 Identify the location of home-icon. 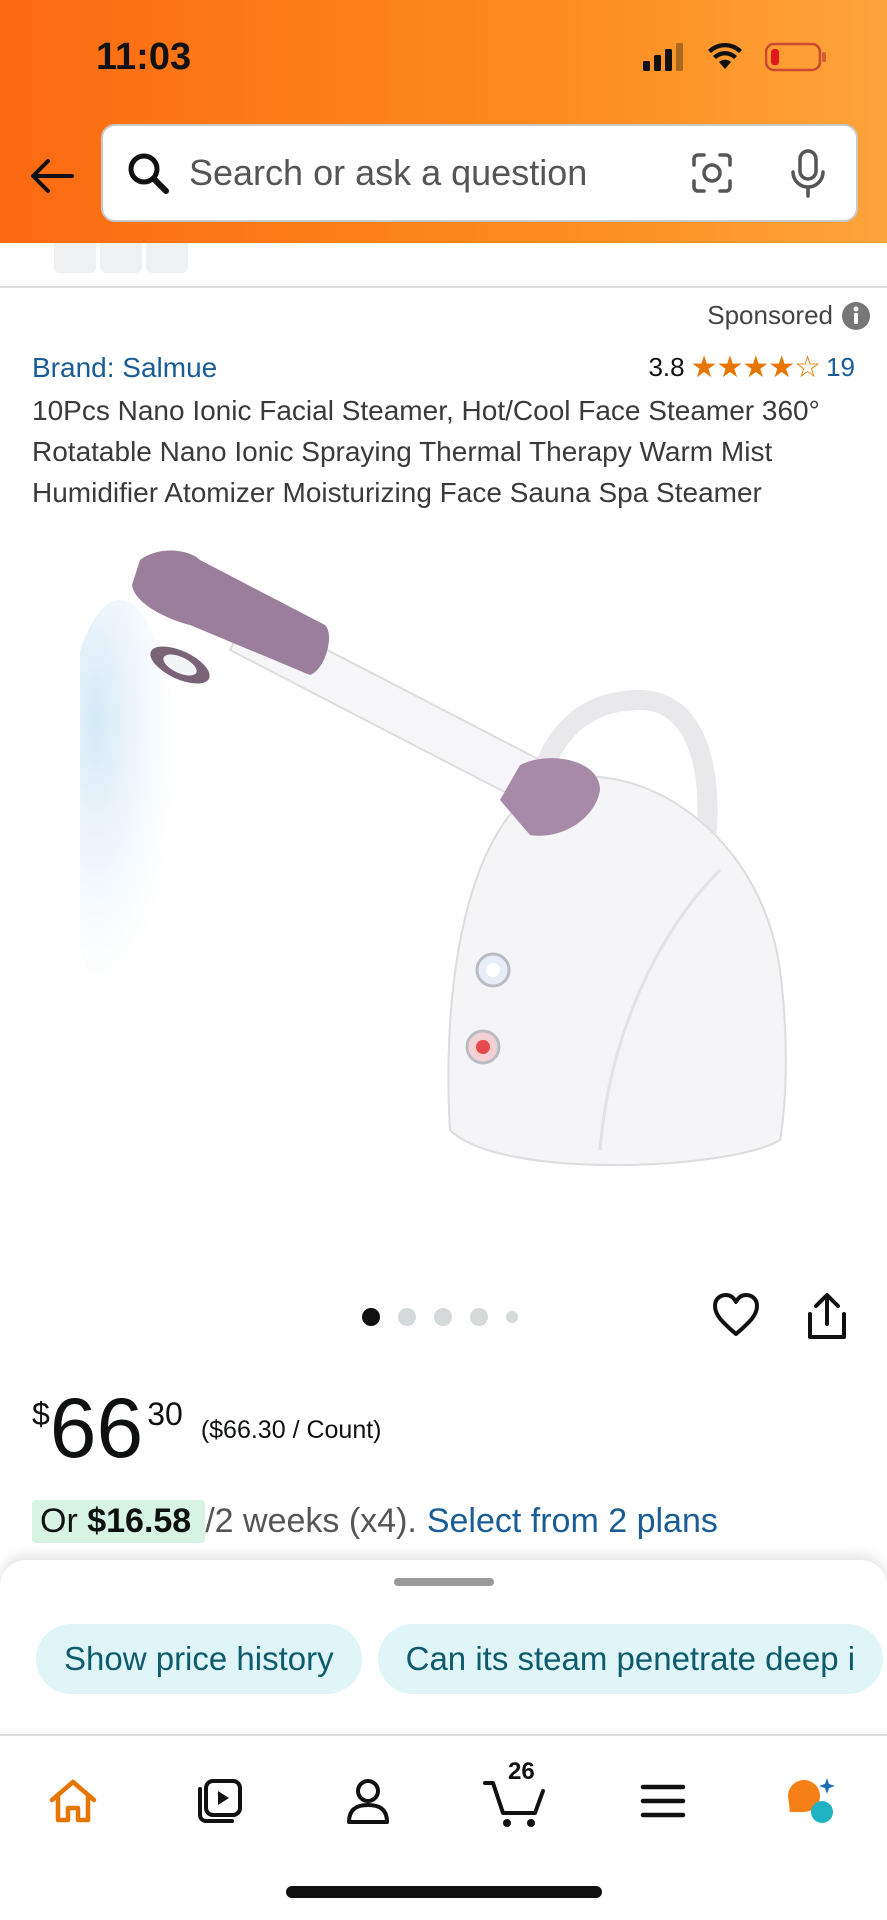
(73, 1801).